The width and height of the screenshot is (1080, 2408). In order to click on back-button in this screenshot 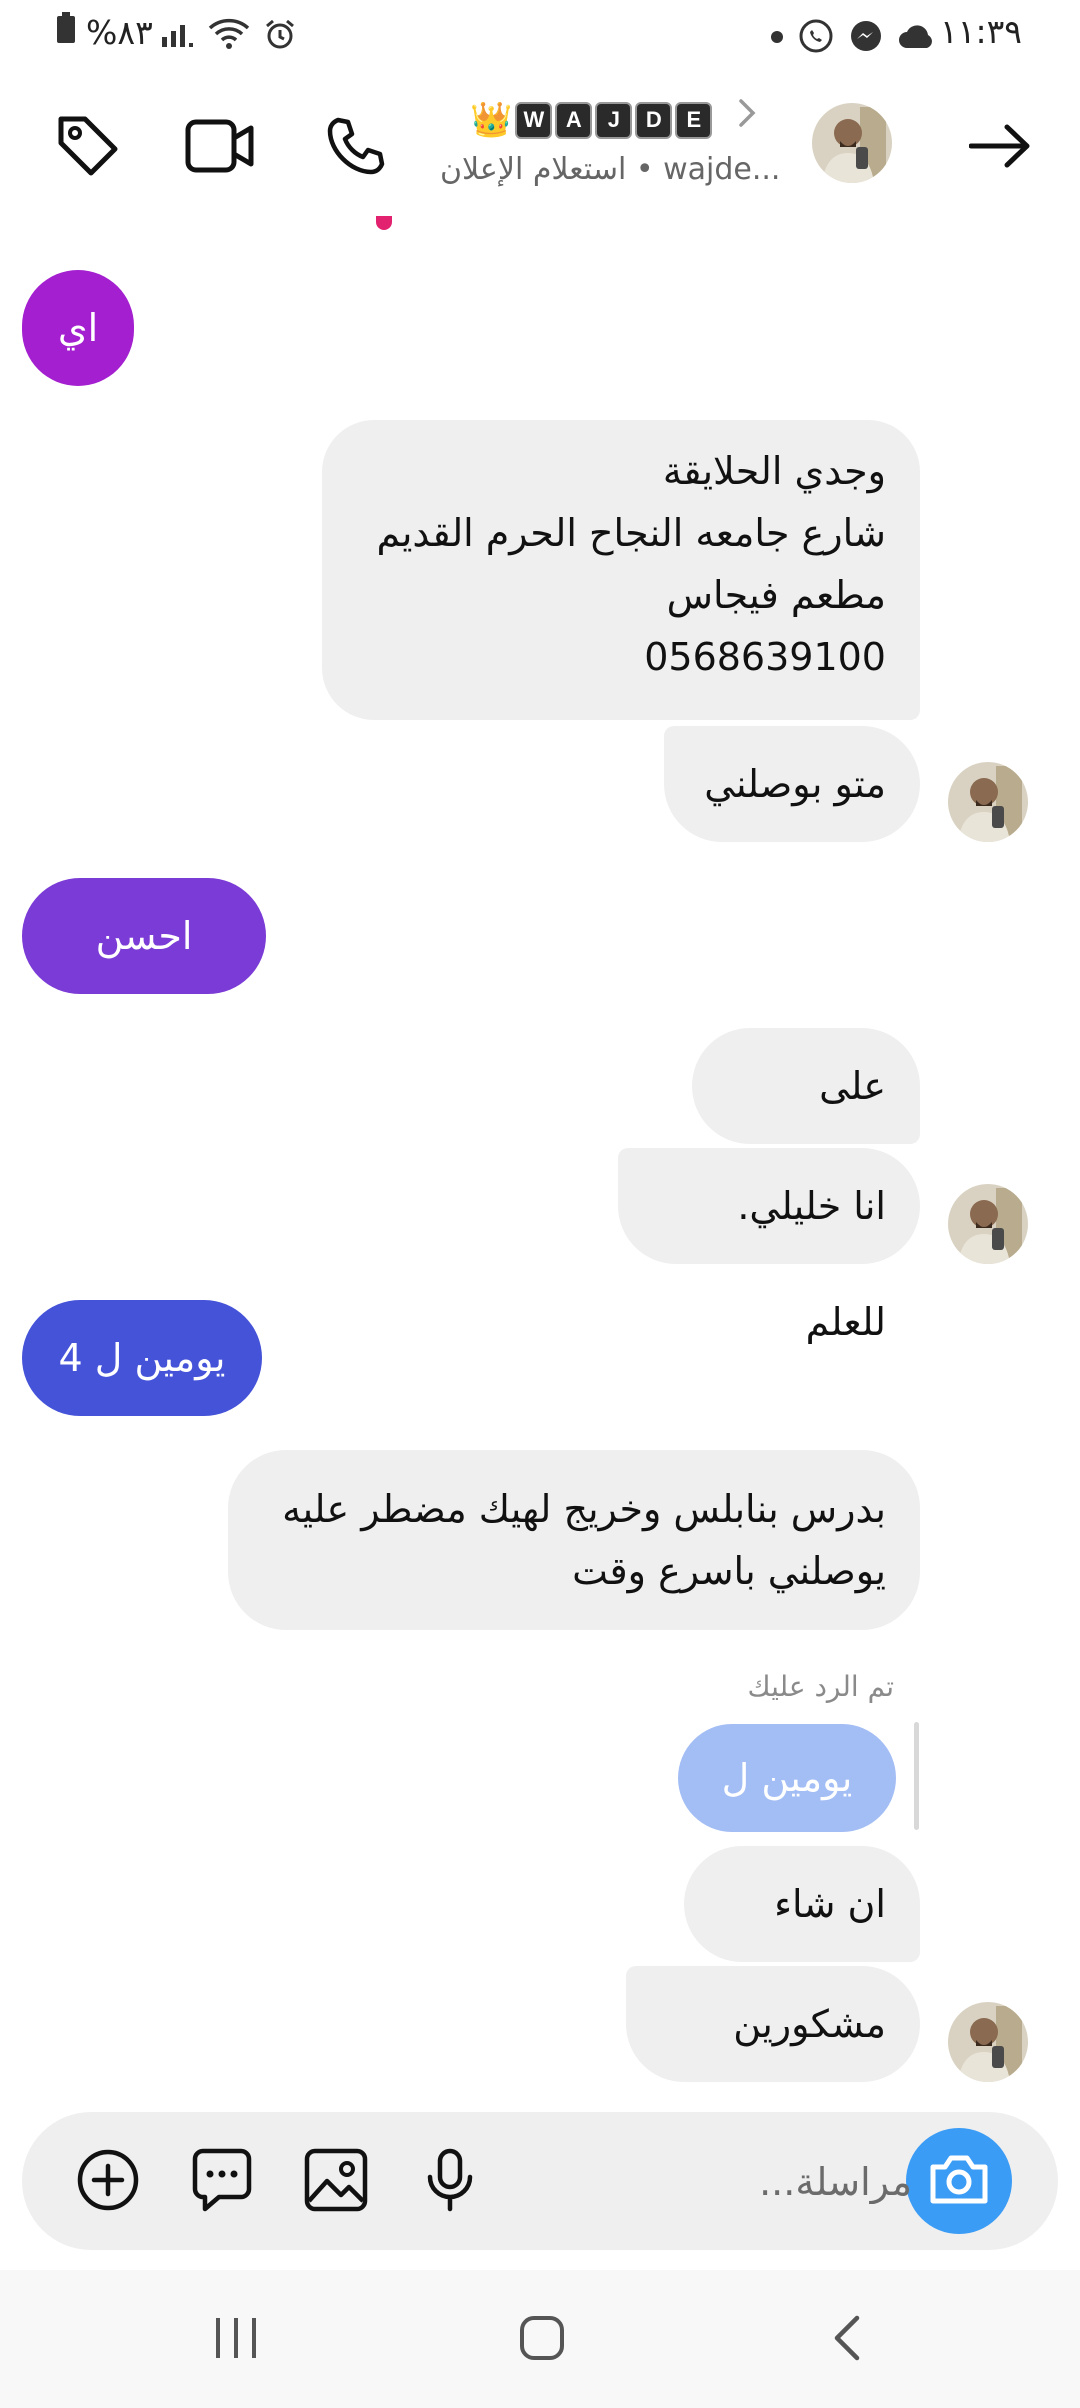, I will do `click(1000, 148)`.